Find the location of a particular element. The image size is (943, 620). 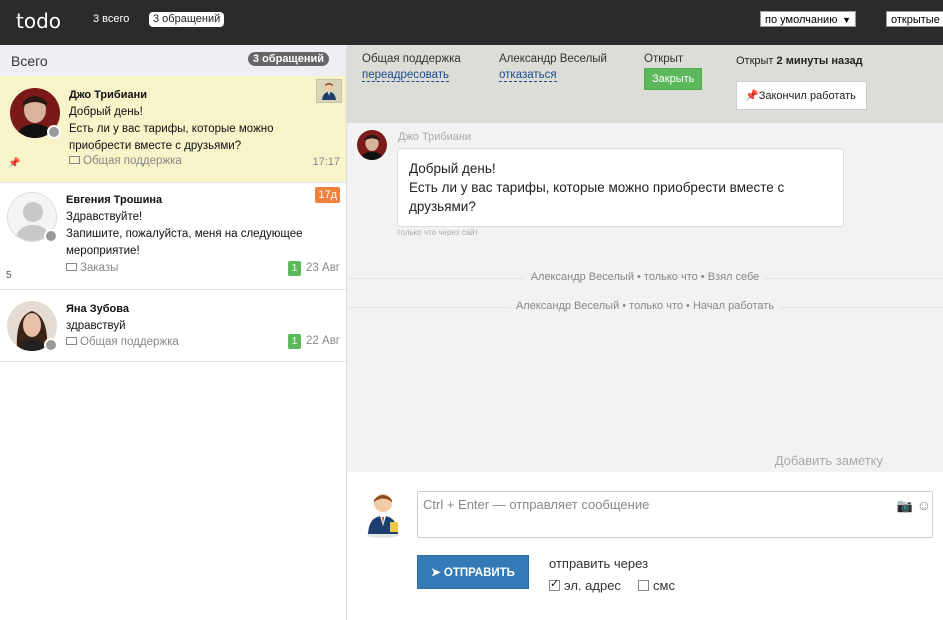

composer-tools: 📷 ☺ is located at coordinates (914, 505).